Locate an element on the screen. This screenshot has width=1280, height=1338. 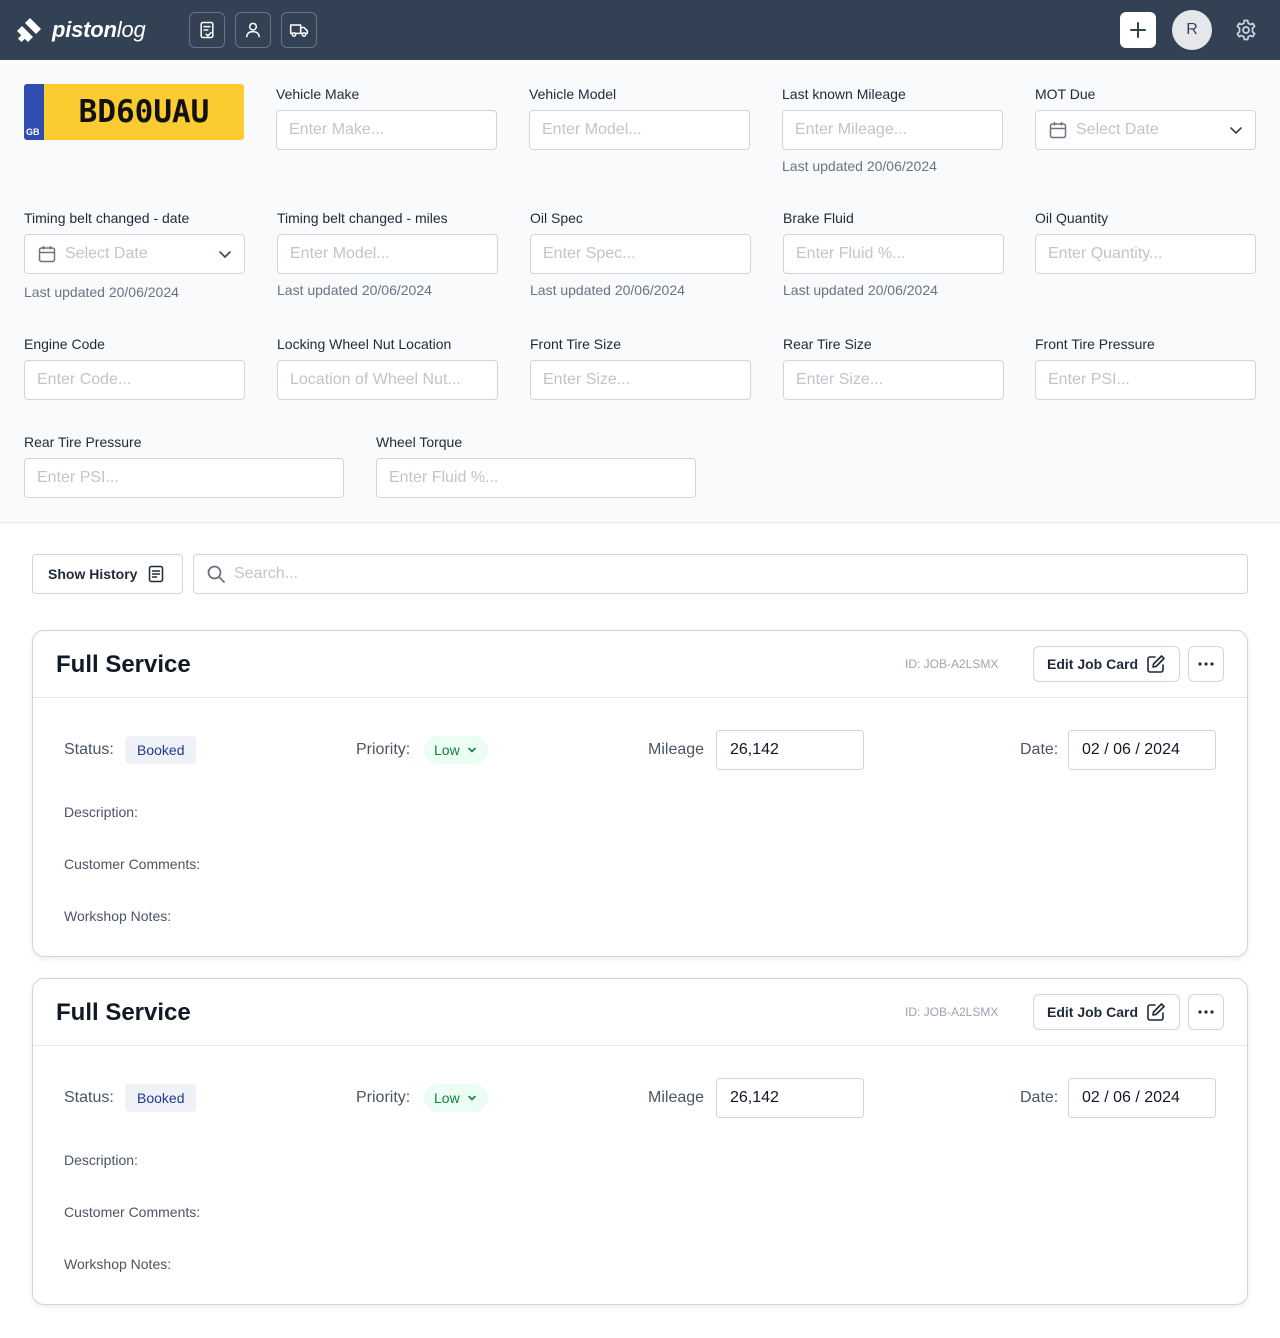
mot-due-date-picker: Select Date is located at coordinates (1145, 130).